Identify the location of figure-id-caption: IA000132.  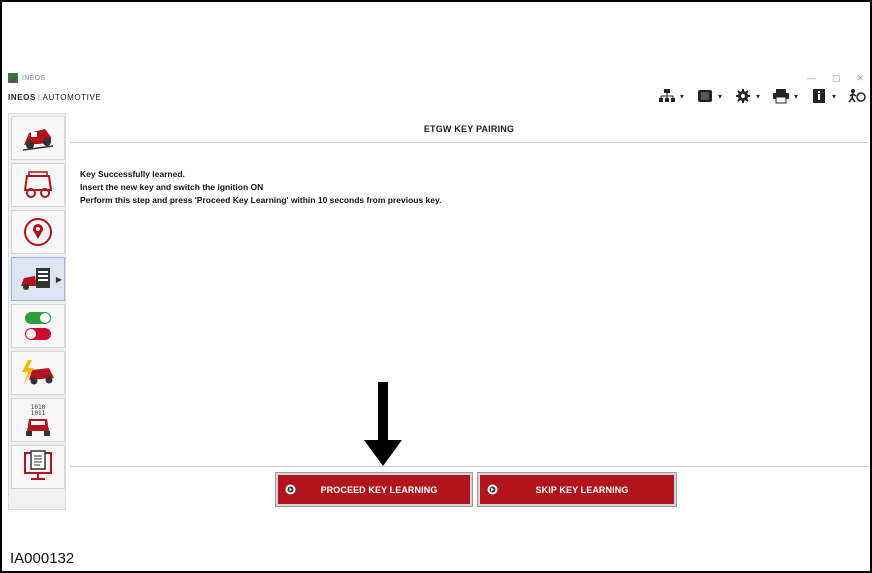
(42, 558).